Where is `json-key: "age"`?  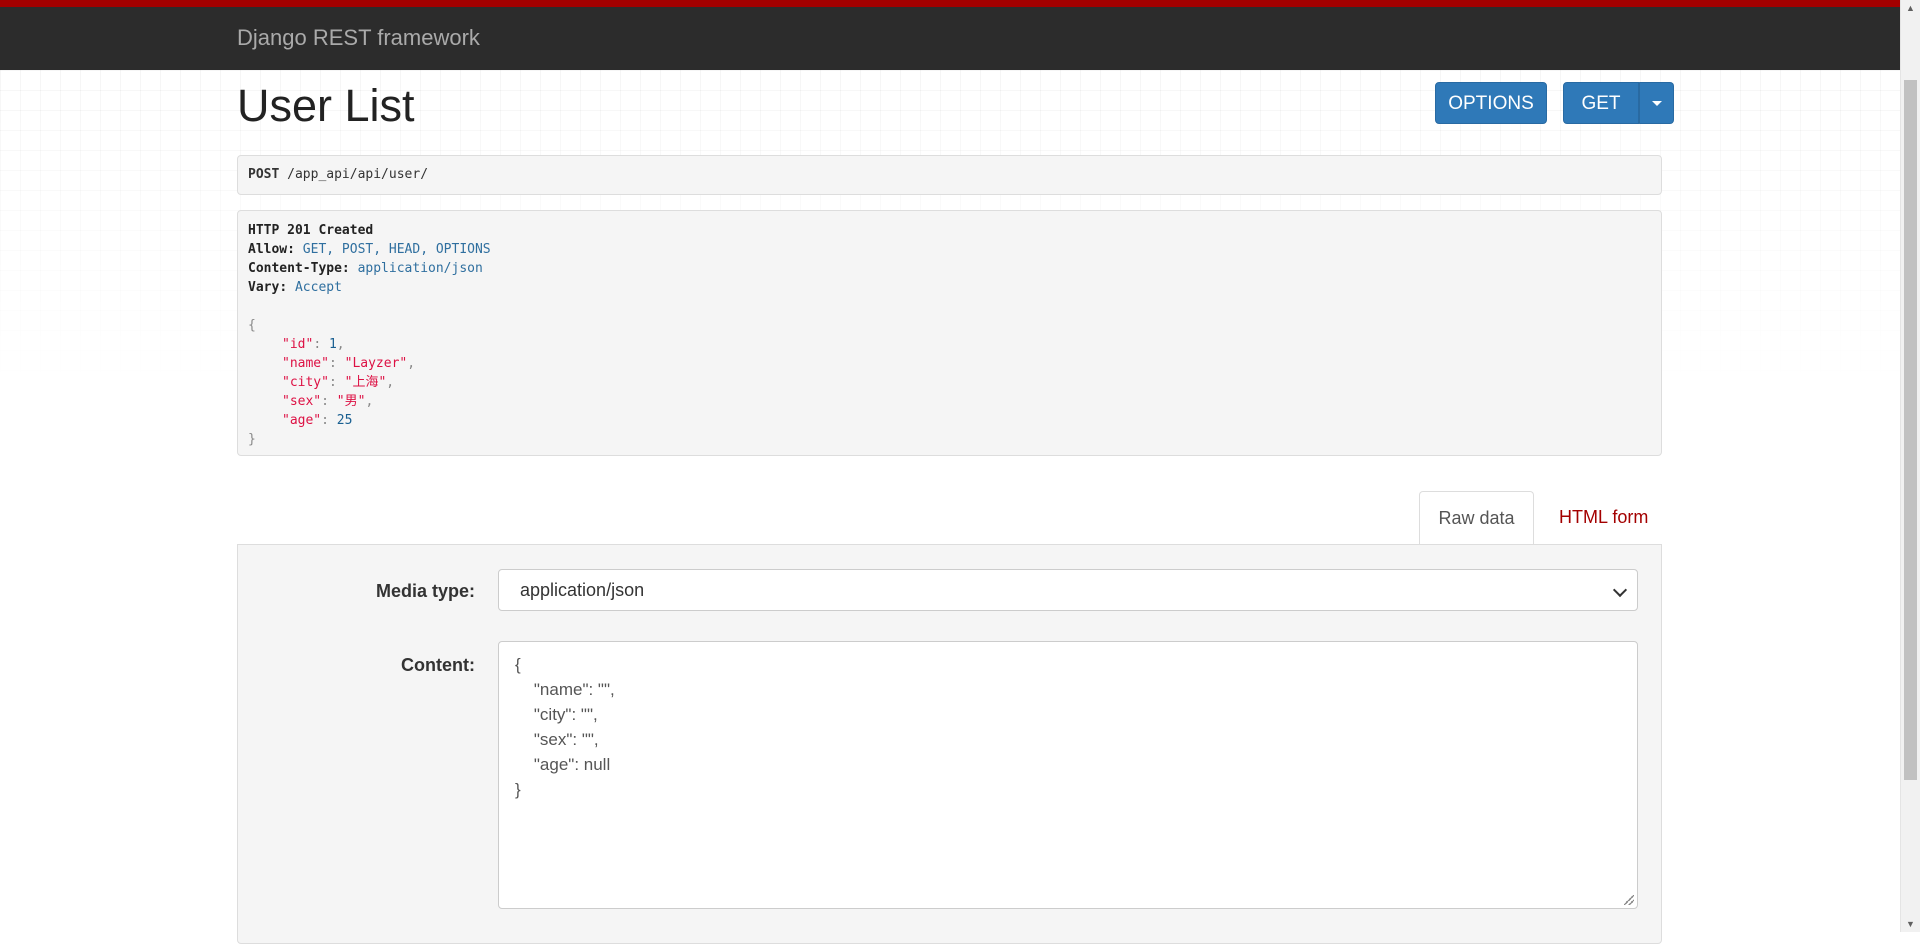
json-key: "age" is located at coordinates (302, 420).